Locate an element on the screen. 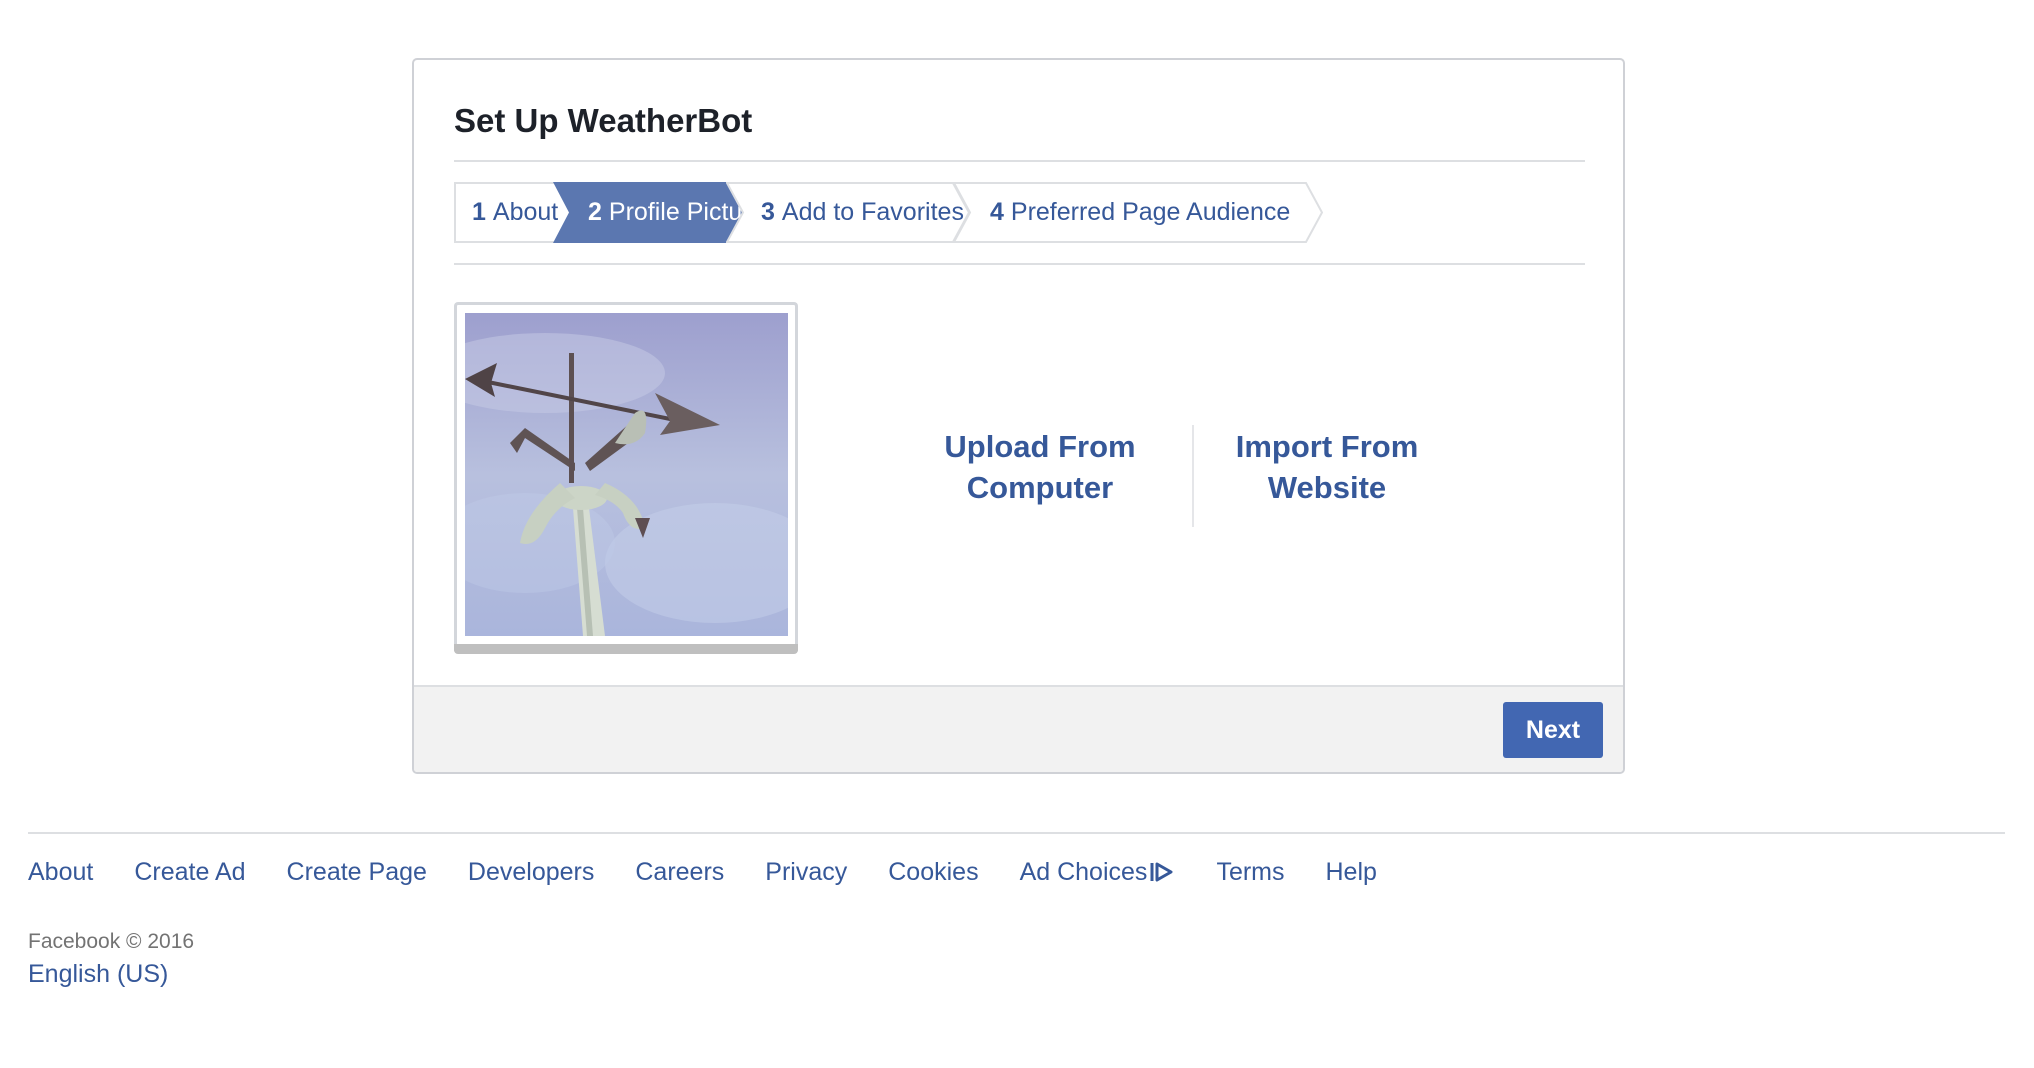  dialog-footer: Next is located at coordinates (1018, 728).